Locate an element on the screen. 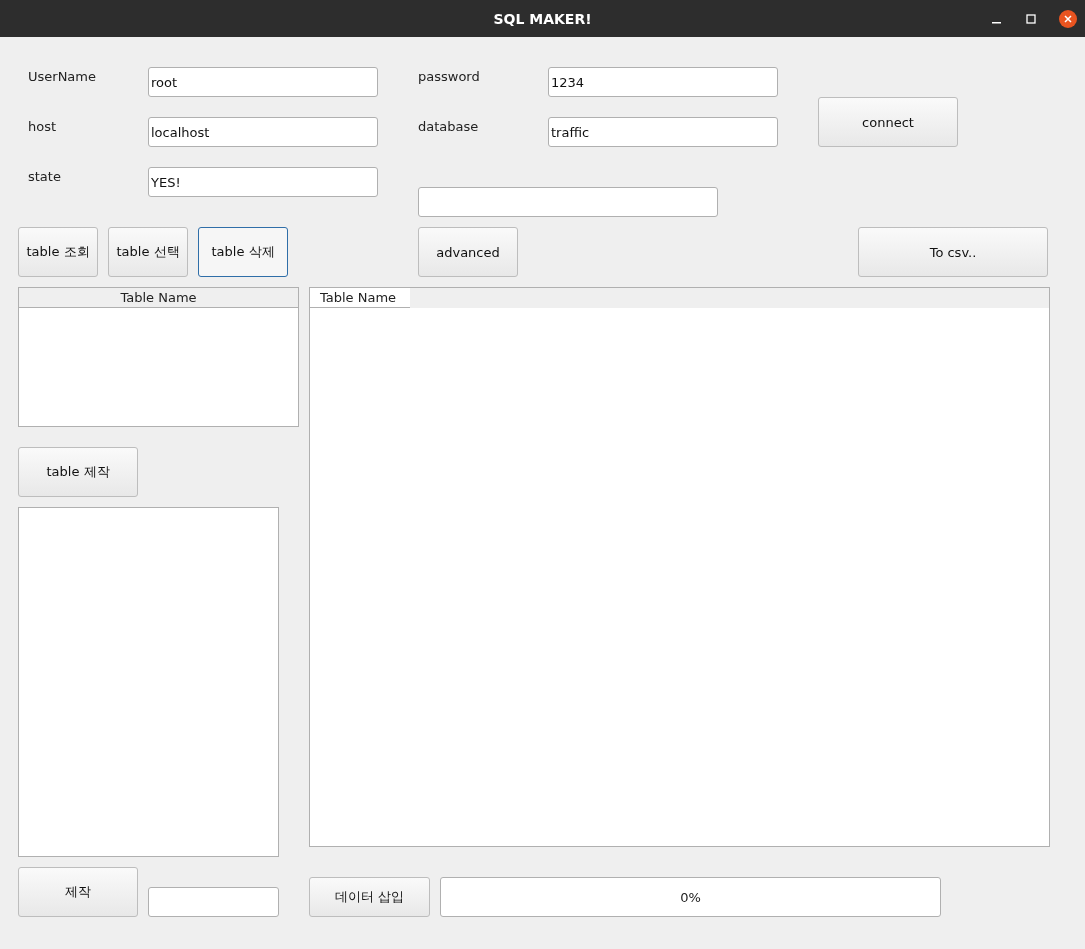 This screenshot has width=1085, height=949. field-label: host is located at coordinates (43, 126).